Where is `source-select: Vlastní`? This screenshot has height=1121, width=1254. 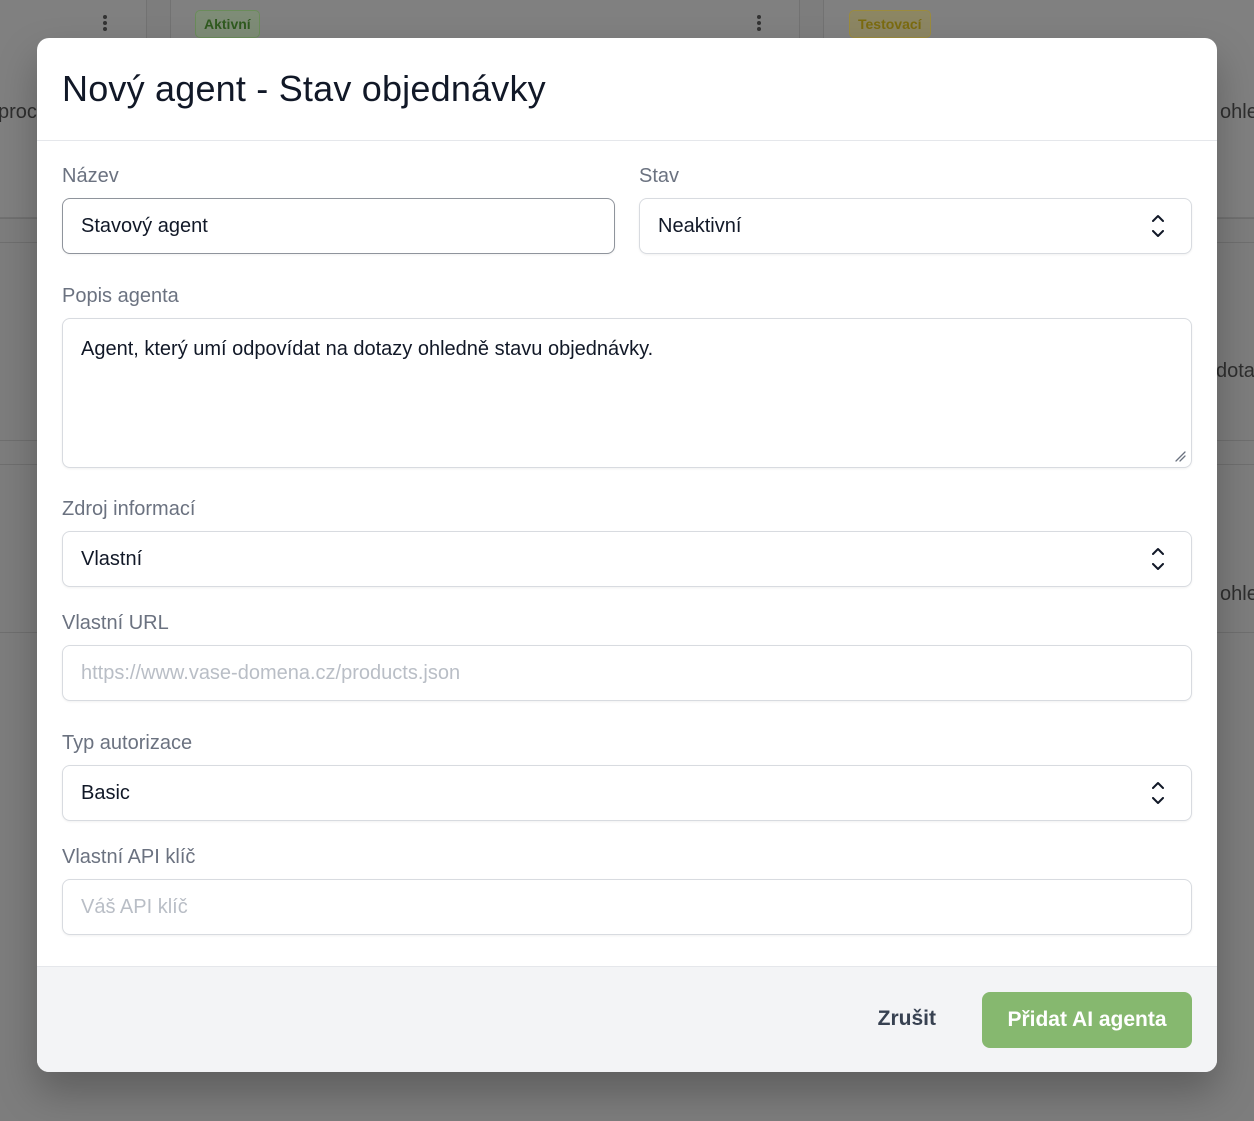
source-select: Vlastní is located at coordinates (627, 559).